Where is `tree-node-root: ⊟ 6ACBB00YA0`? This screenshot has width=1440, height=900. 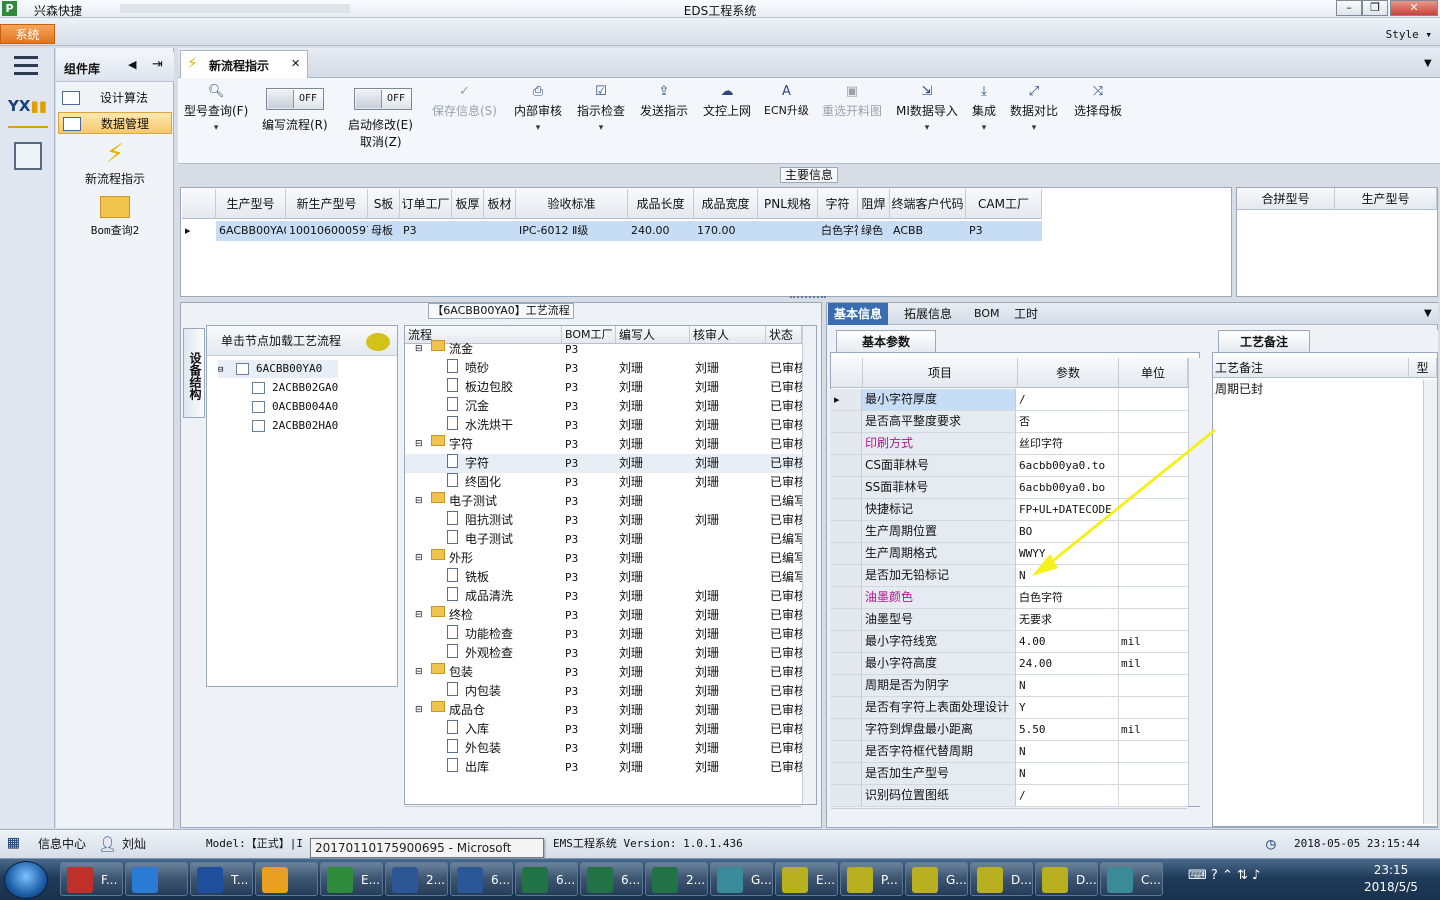
tree-node-root: ⊟ 6ACBB00YA0 is located at coordinates (278, 369).